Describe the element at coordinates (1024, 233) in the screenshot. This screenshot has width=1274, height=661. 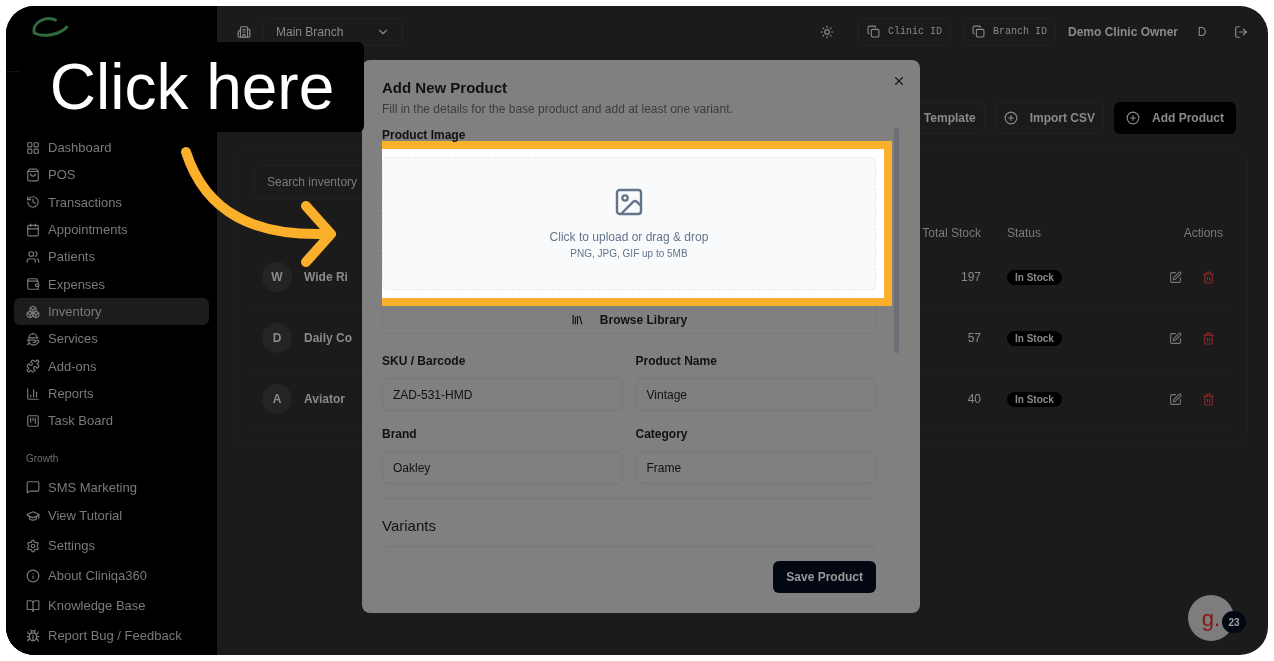
I see `column-header: Status` at that location.